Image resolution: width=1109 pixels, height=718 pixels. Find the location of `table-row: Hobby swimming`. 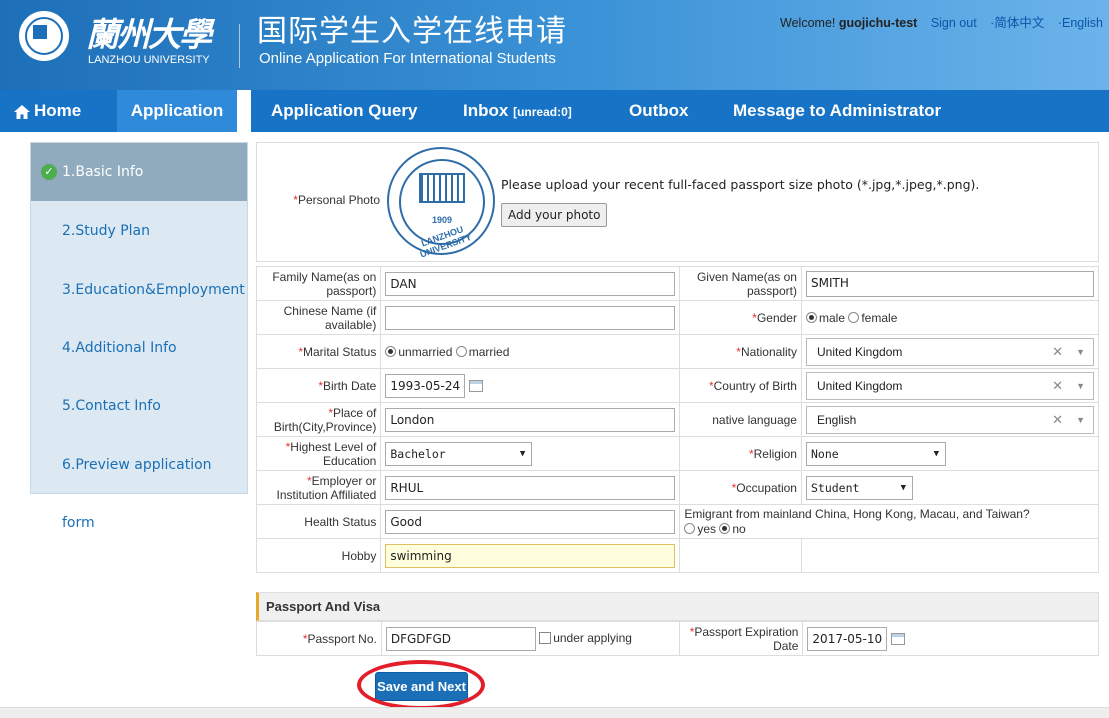

table-row: Hobby swimming is located at coordinates (677, 555).